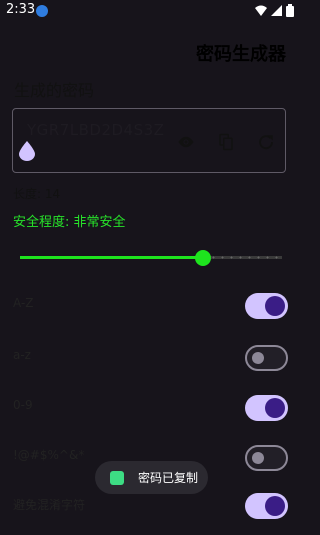 This screenshot has width=320, height=535. I want to click on toast-text: 密码已复制, so click(168, 478).